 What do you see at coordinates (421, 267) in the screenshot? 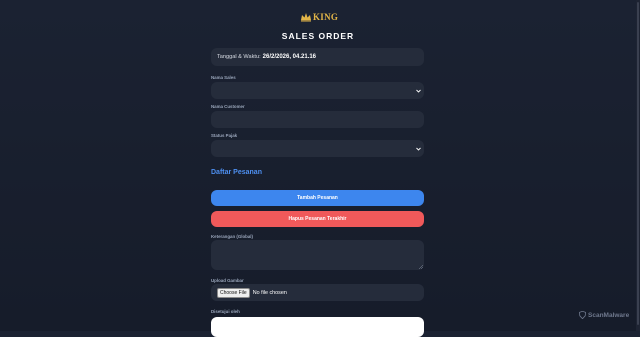
I see `resize-handle-icon` at bounding box center [421, 267].